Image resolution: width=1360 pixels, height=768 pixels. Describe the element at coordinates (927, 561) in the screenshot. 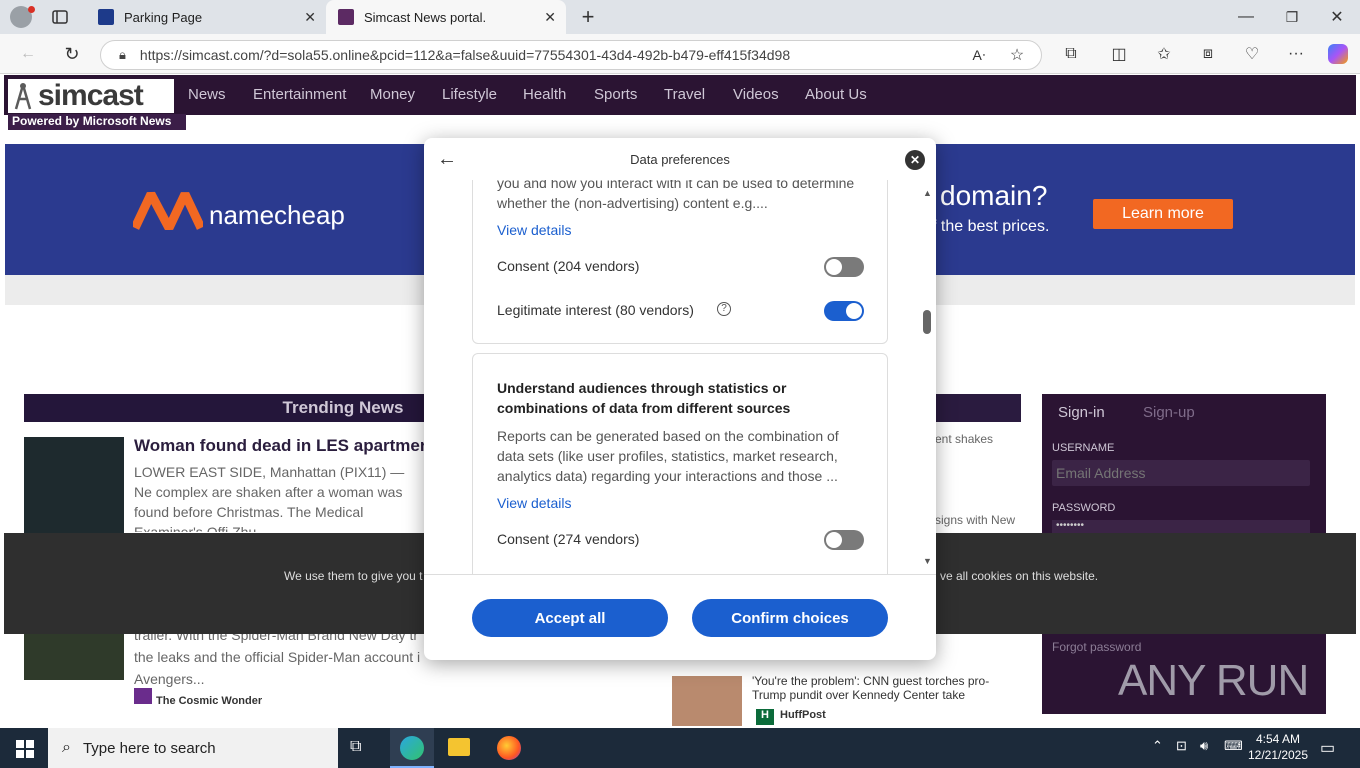

I see `scroll-down-icon: ▼` at that location.